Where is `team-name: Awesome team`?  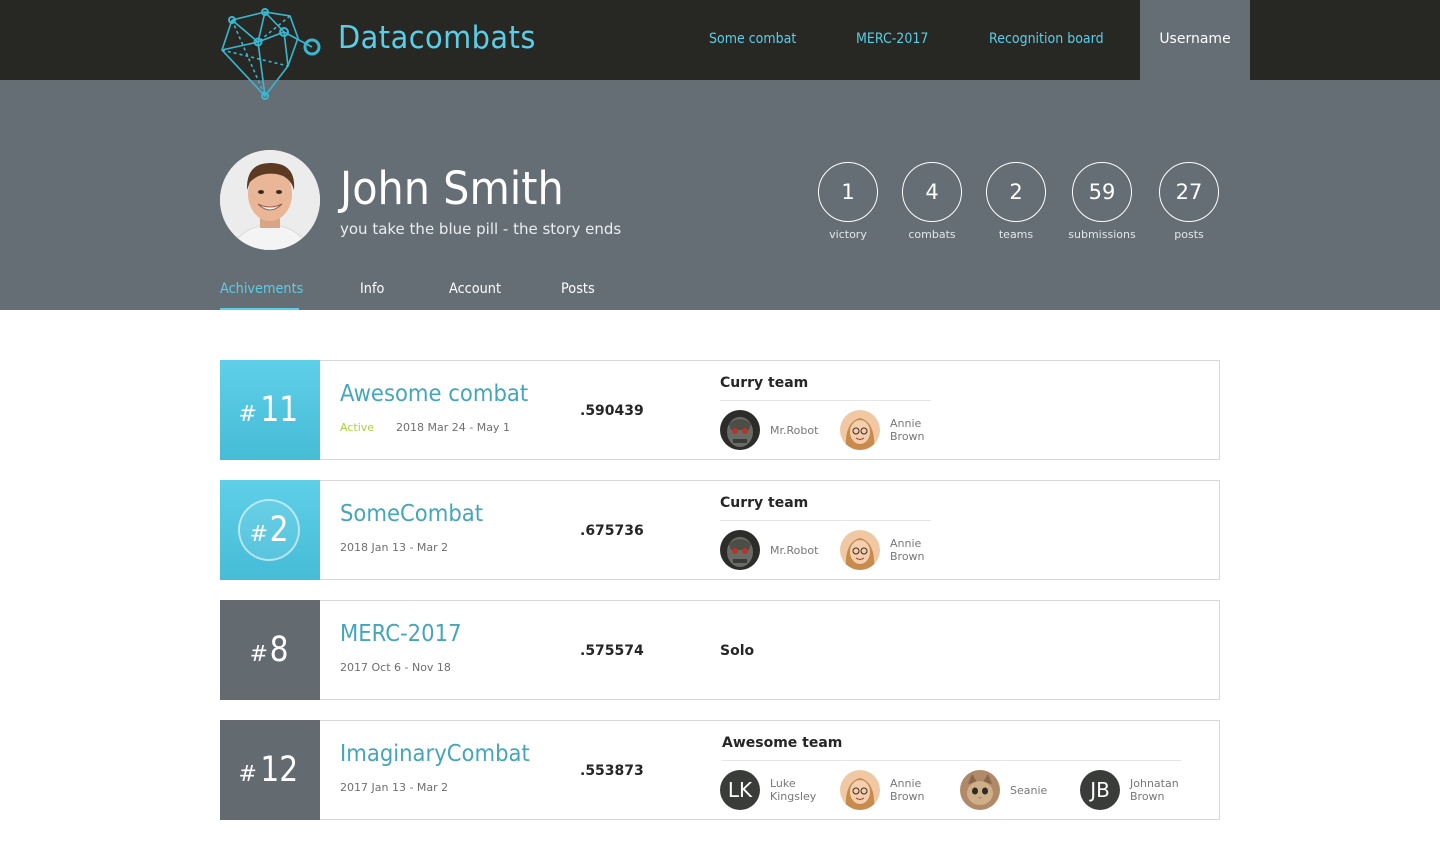
team-name: Awesome team is located at coordinates (782, 743).